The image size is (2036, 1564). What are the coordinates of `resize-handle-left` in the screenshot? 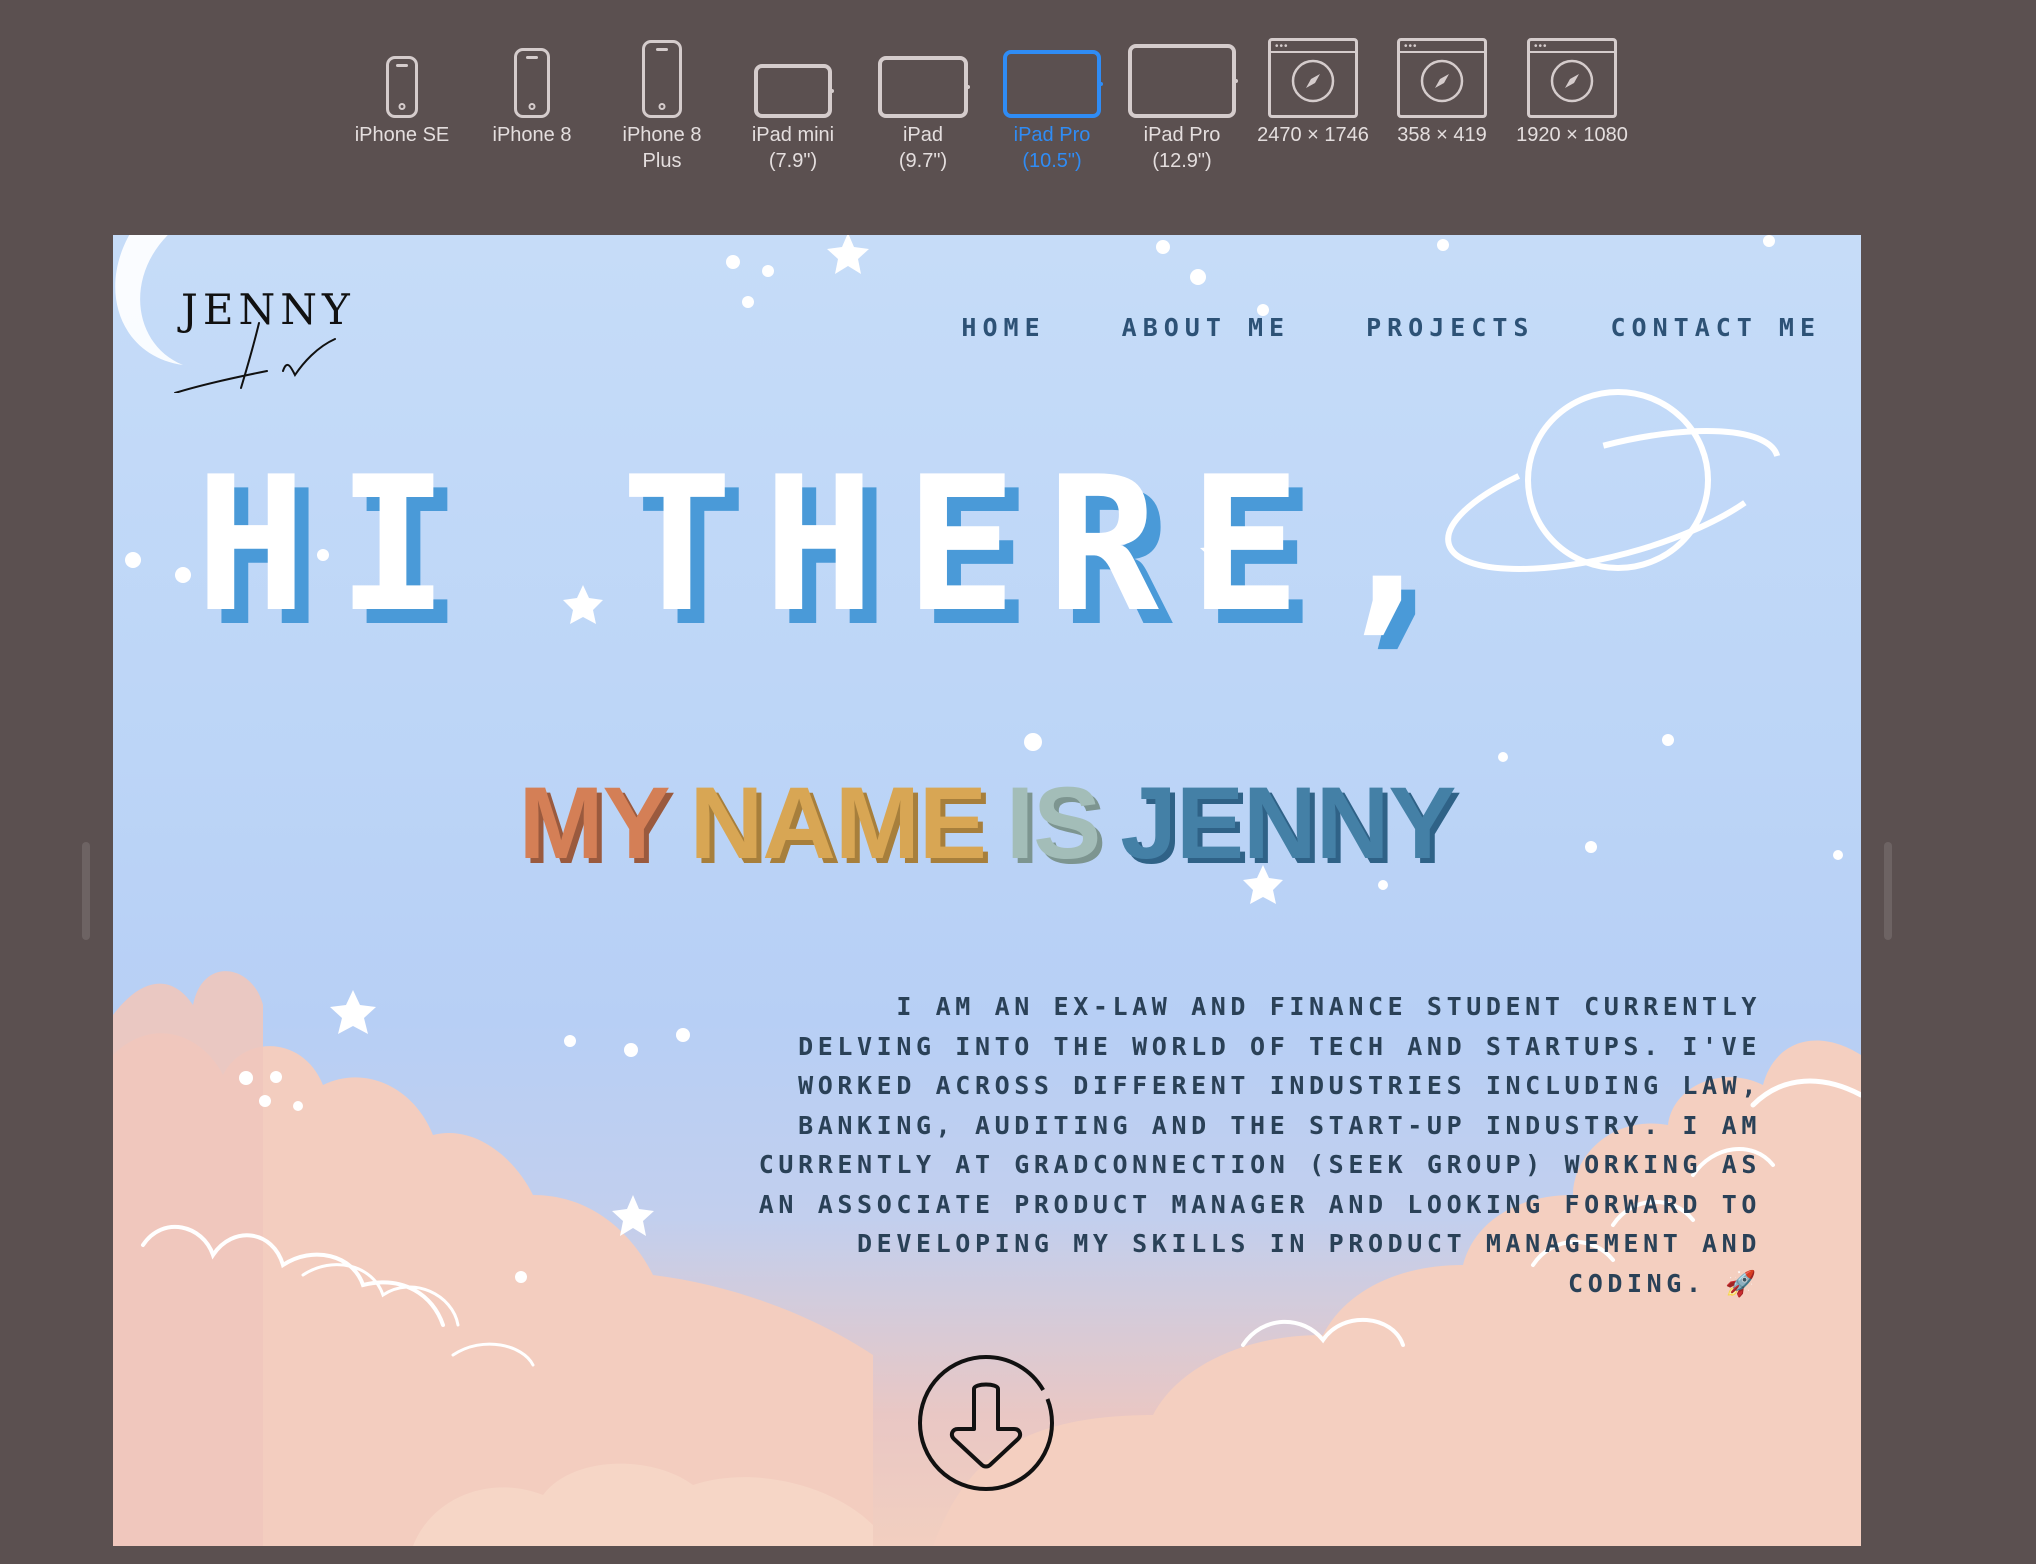 It's located at (86, 891).